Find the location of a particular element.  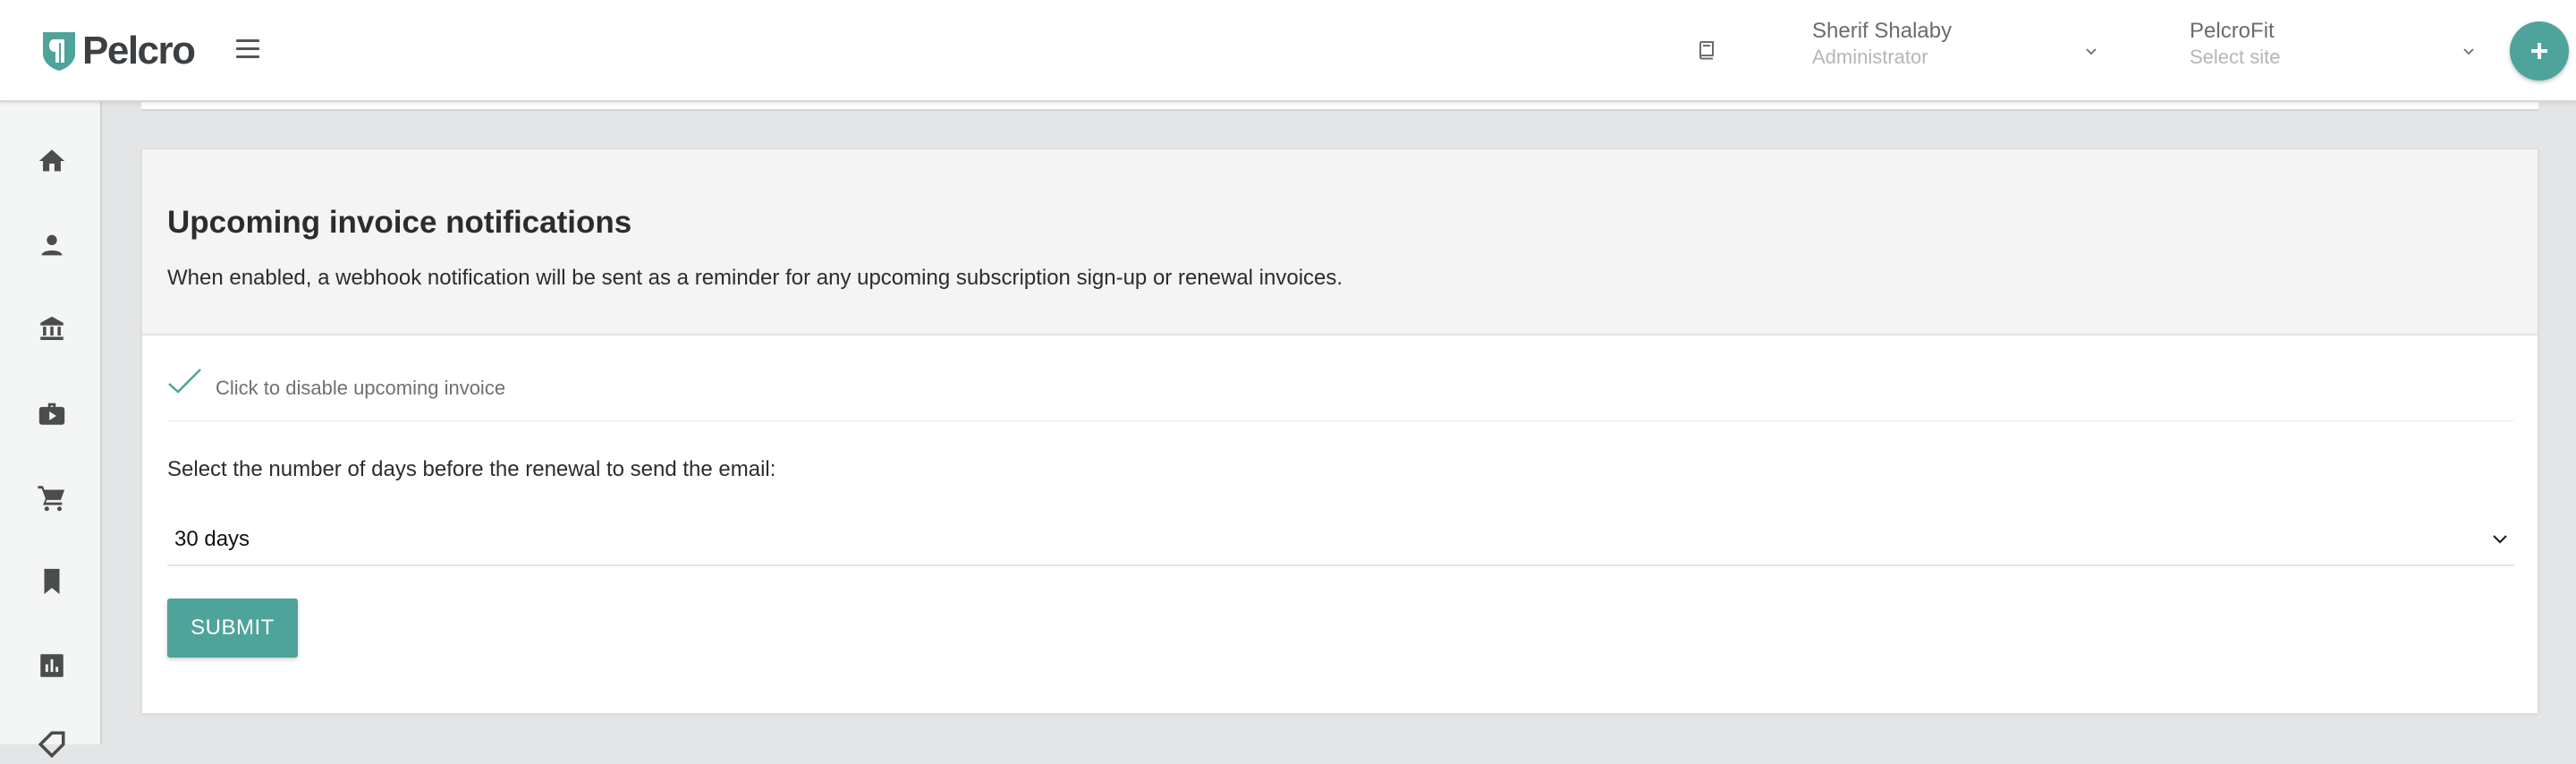

sidebar is located at coordinates (51, 431).